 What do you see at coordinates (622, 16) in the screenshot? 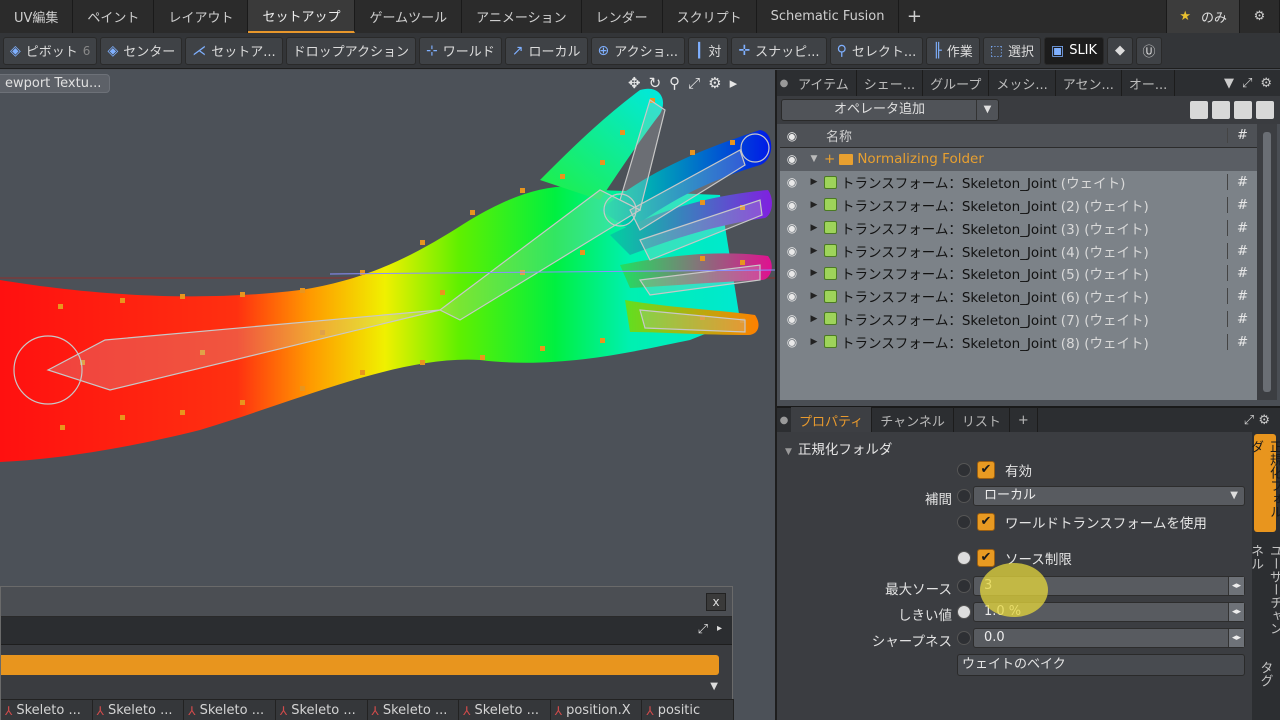
I see `layout-tab: レンダー` at bounding box center [622, 16].